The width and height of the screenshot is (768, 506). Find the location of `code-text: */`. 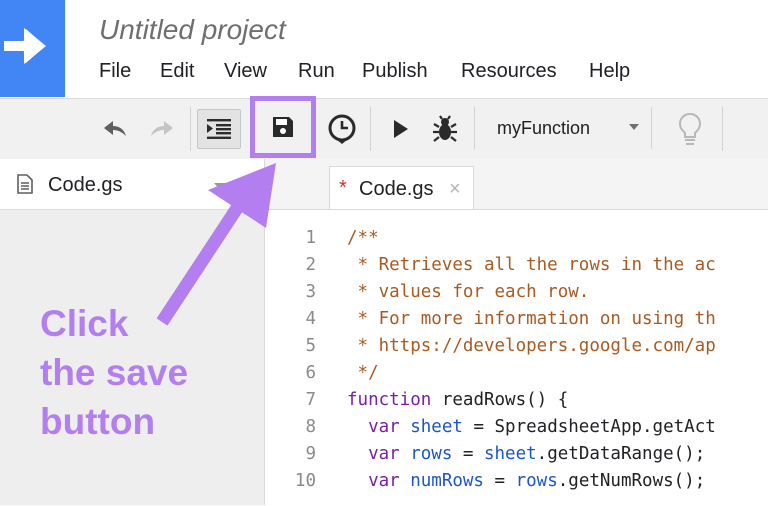

code-text: */ is located at coordinates (363, 373).